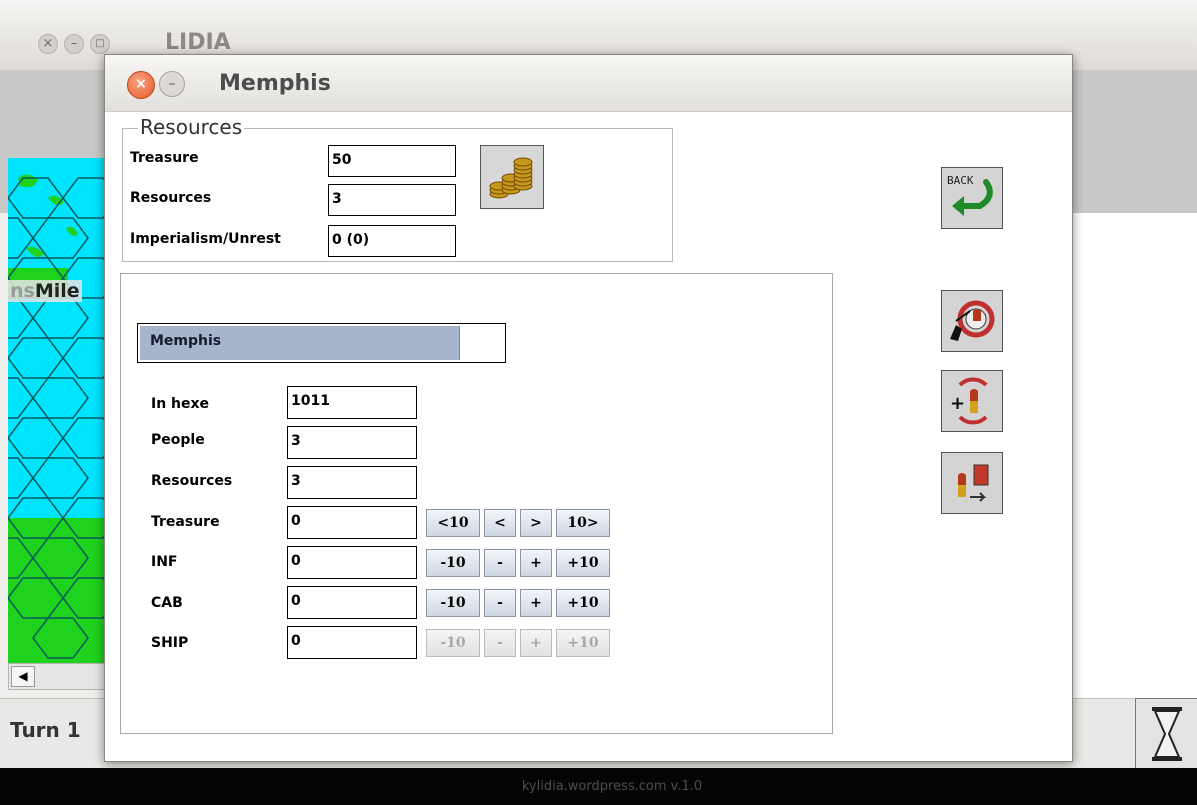 Image resolution: width=1197 pixels, height=805 pixels. Describe the element at coordinates (352, 482) in the screenshot. I see `city-resources-field: 3` at that location.